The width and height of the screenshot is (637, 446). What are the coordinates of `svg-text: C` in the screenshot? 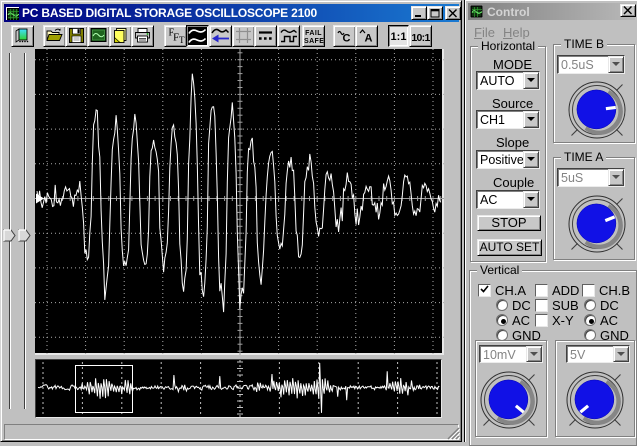 It's located at (346, 39).